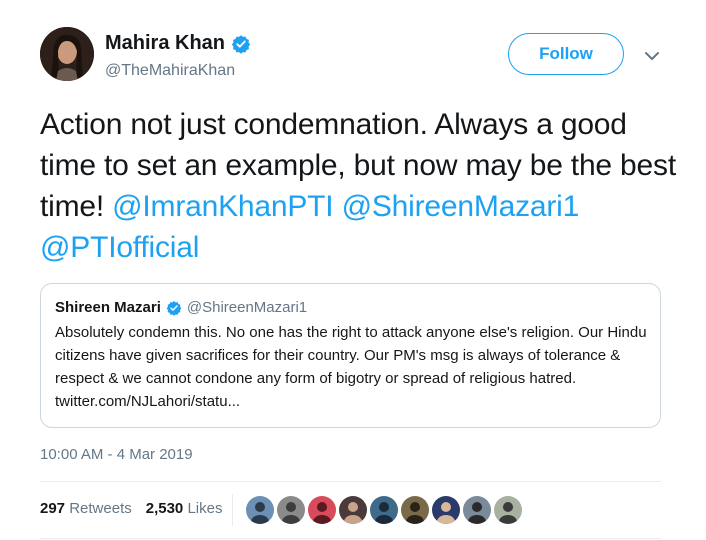  Describe the element at coordinates (119, 247) in the screenshot. I see `mention-ptiofficial: @PTIofficial` at that location.